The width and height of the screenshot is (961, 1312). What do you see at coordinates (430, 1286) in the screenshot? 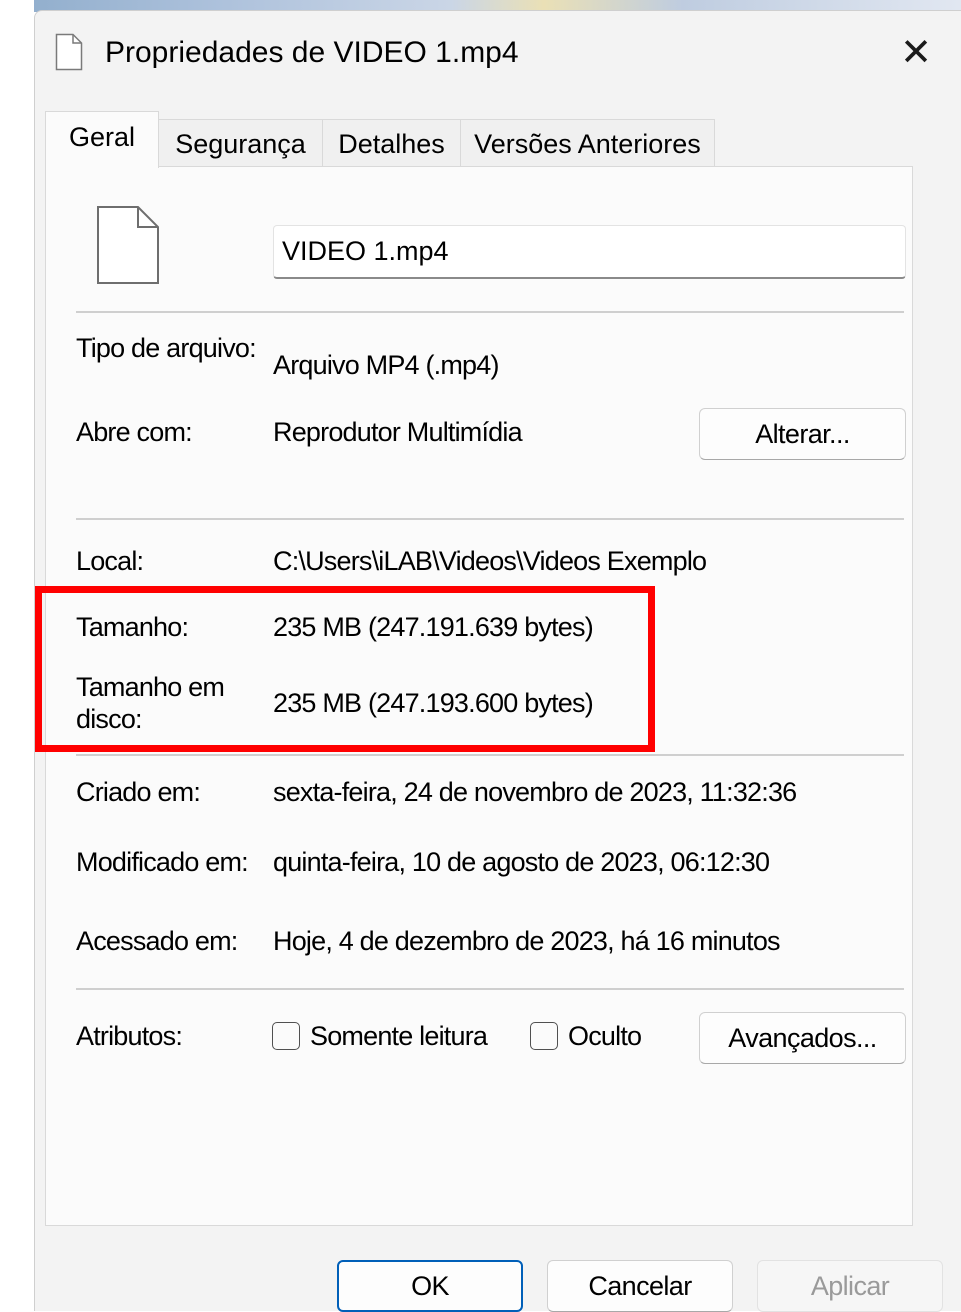
I see `ok-button: OK` at bounding box center [430, 1286].